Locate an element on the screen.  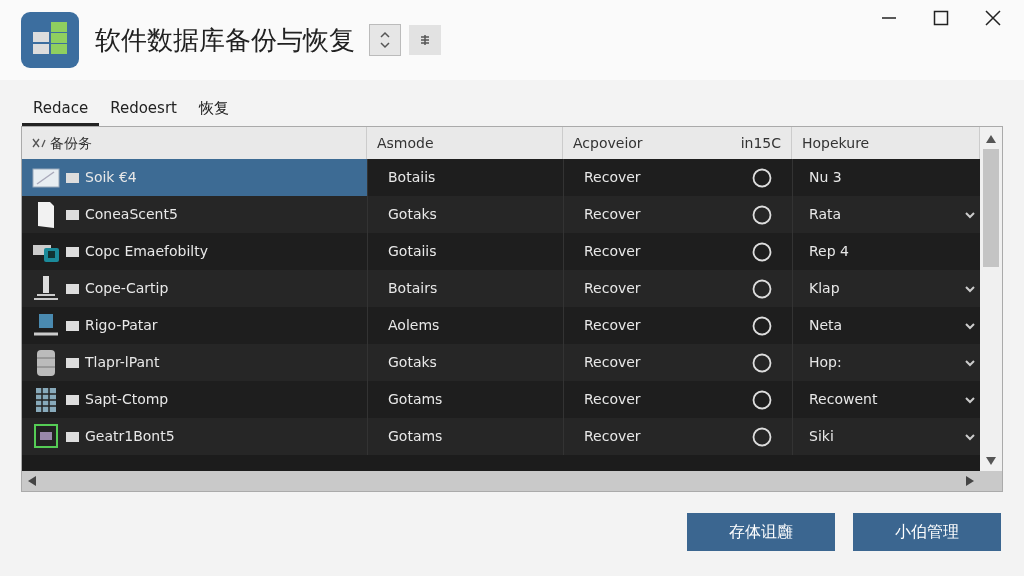
item-name: Rigo-Patar is located at coordinates (121, 325).